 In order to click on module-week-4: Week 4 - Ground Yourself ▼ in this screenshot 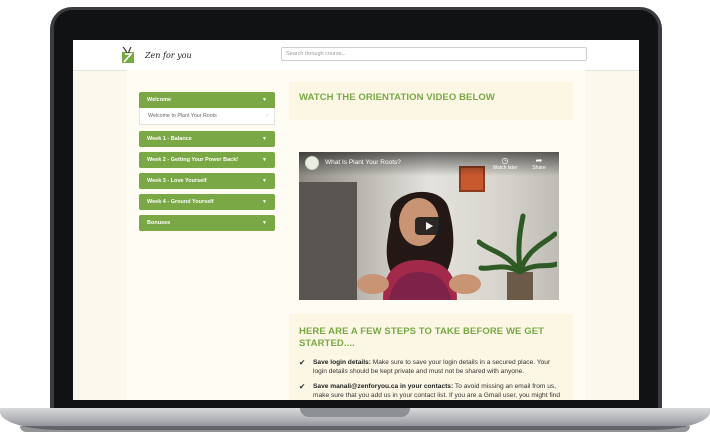, I will do `click(207, 202)`.